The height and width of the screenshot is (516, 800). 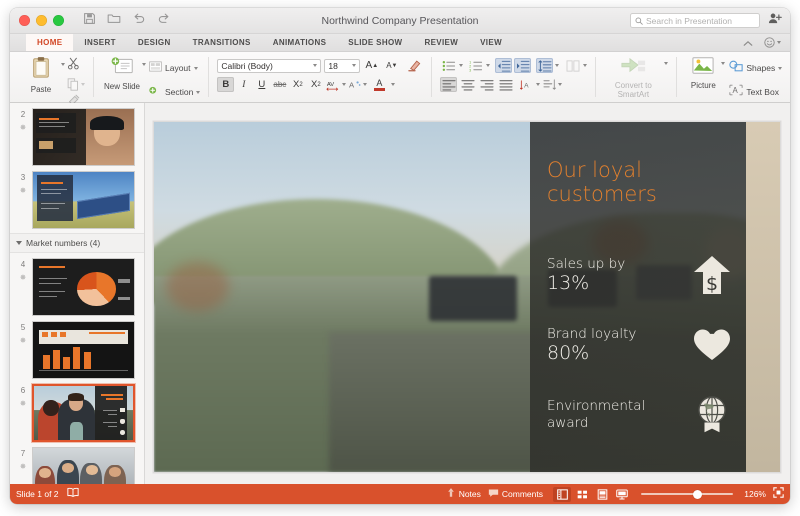 I want to click on new-slide-dropdown-icon, so click(x=144, y=64).